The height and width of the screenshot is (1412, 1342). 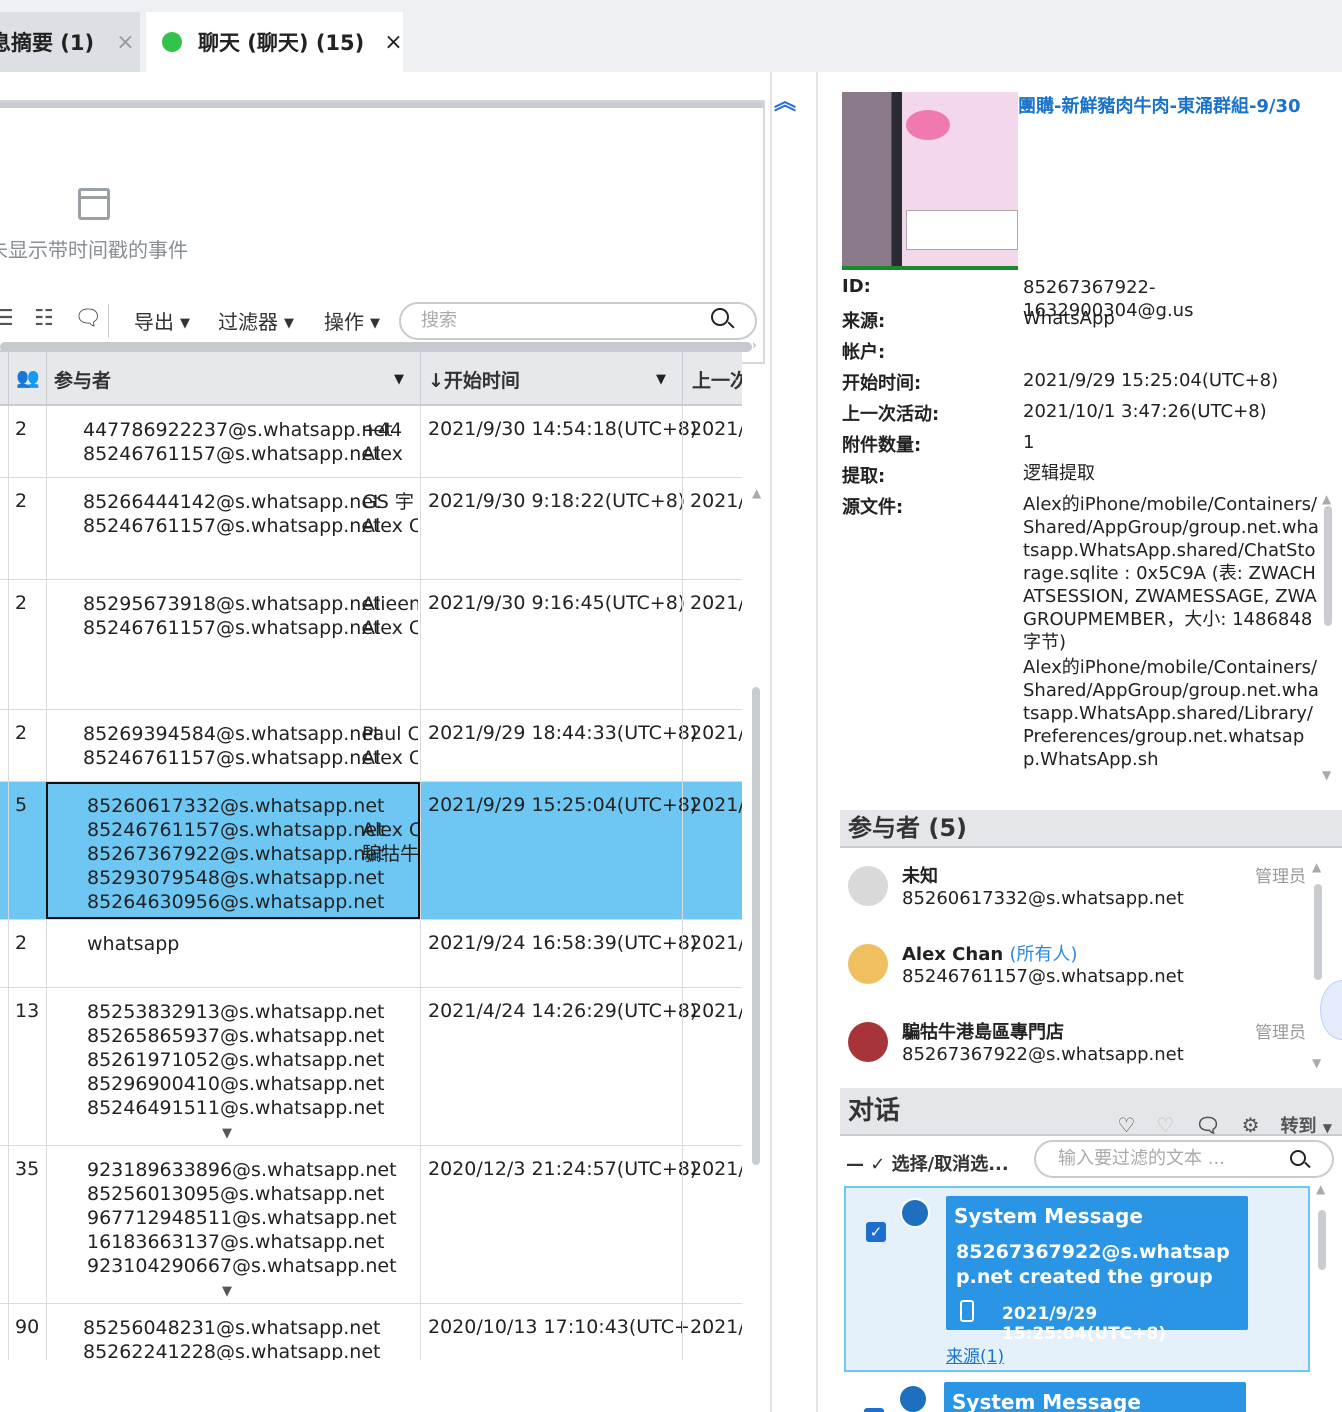 I want to click on conversation-title: 对话, so click(x=874, y=1111).